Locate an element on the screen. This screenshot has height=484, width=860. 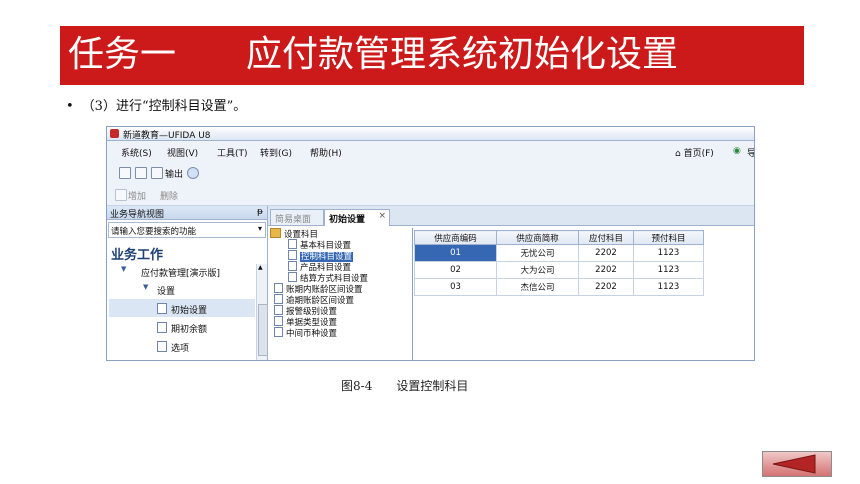
nav-item-label: 选项 is located at coordinates (180, 349).